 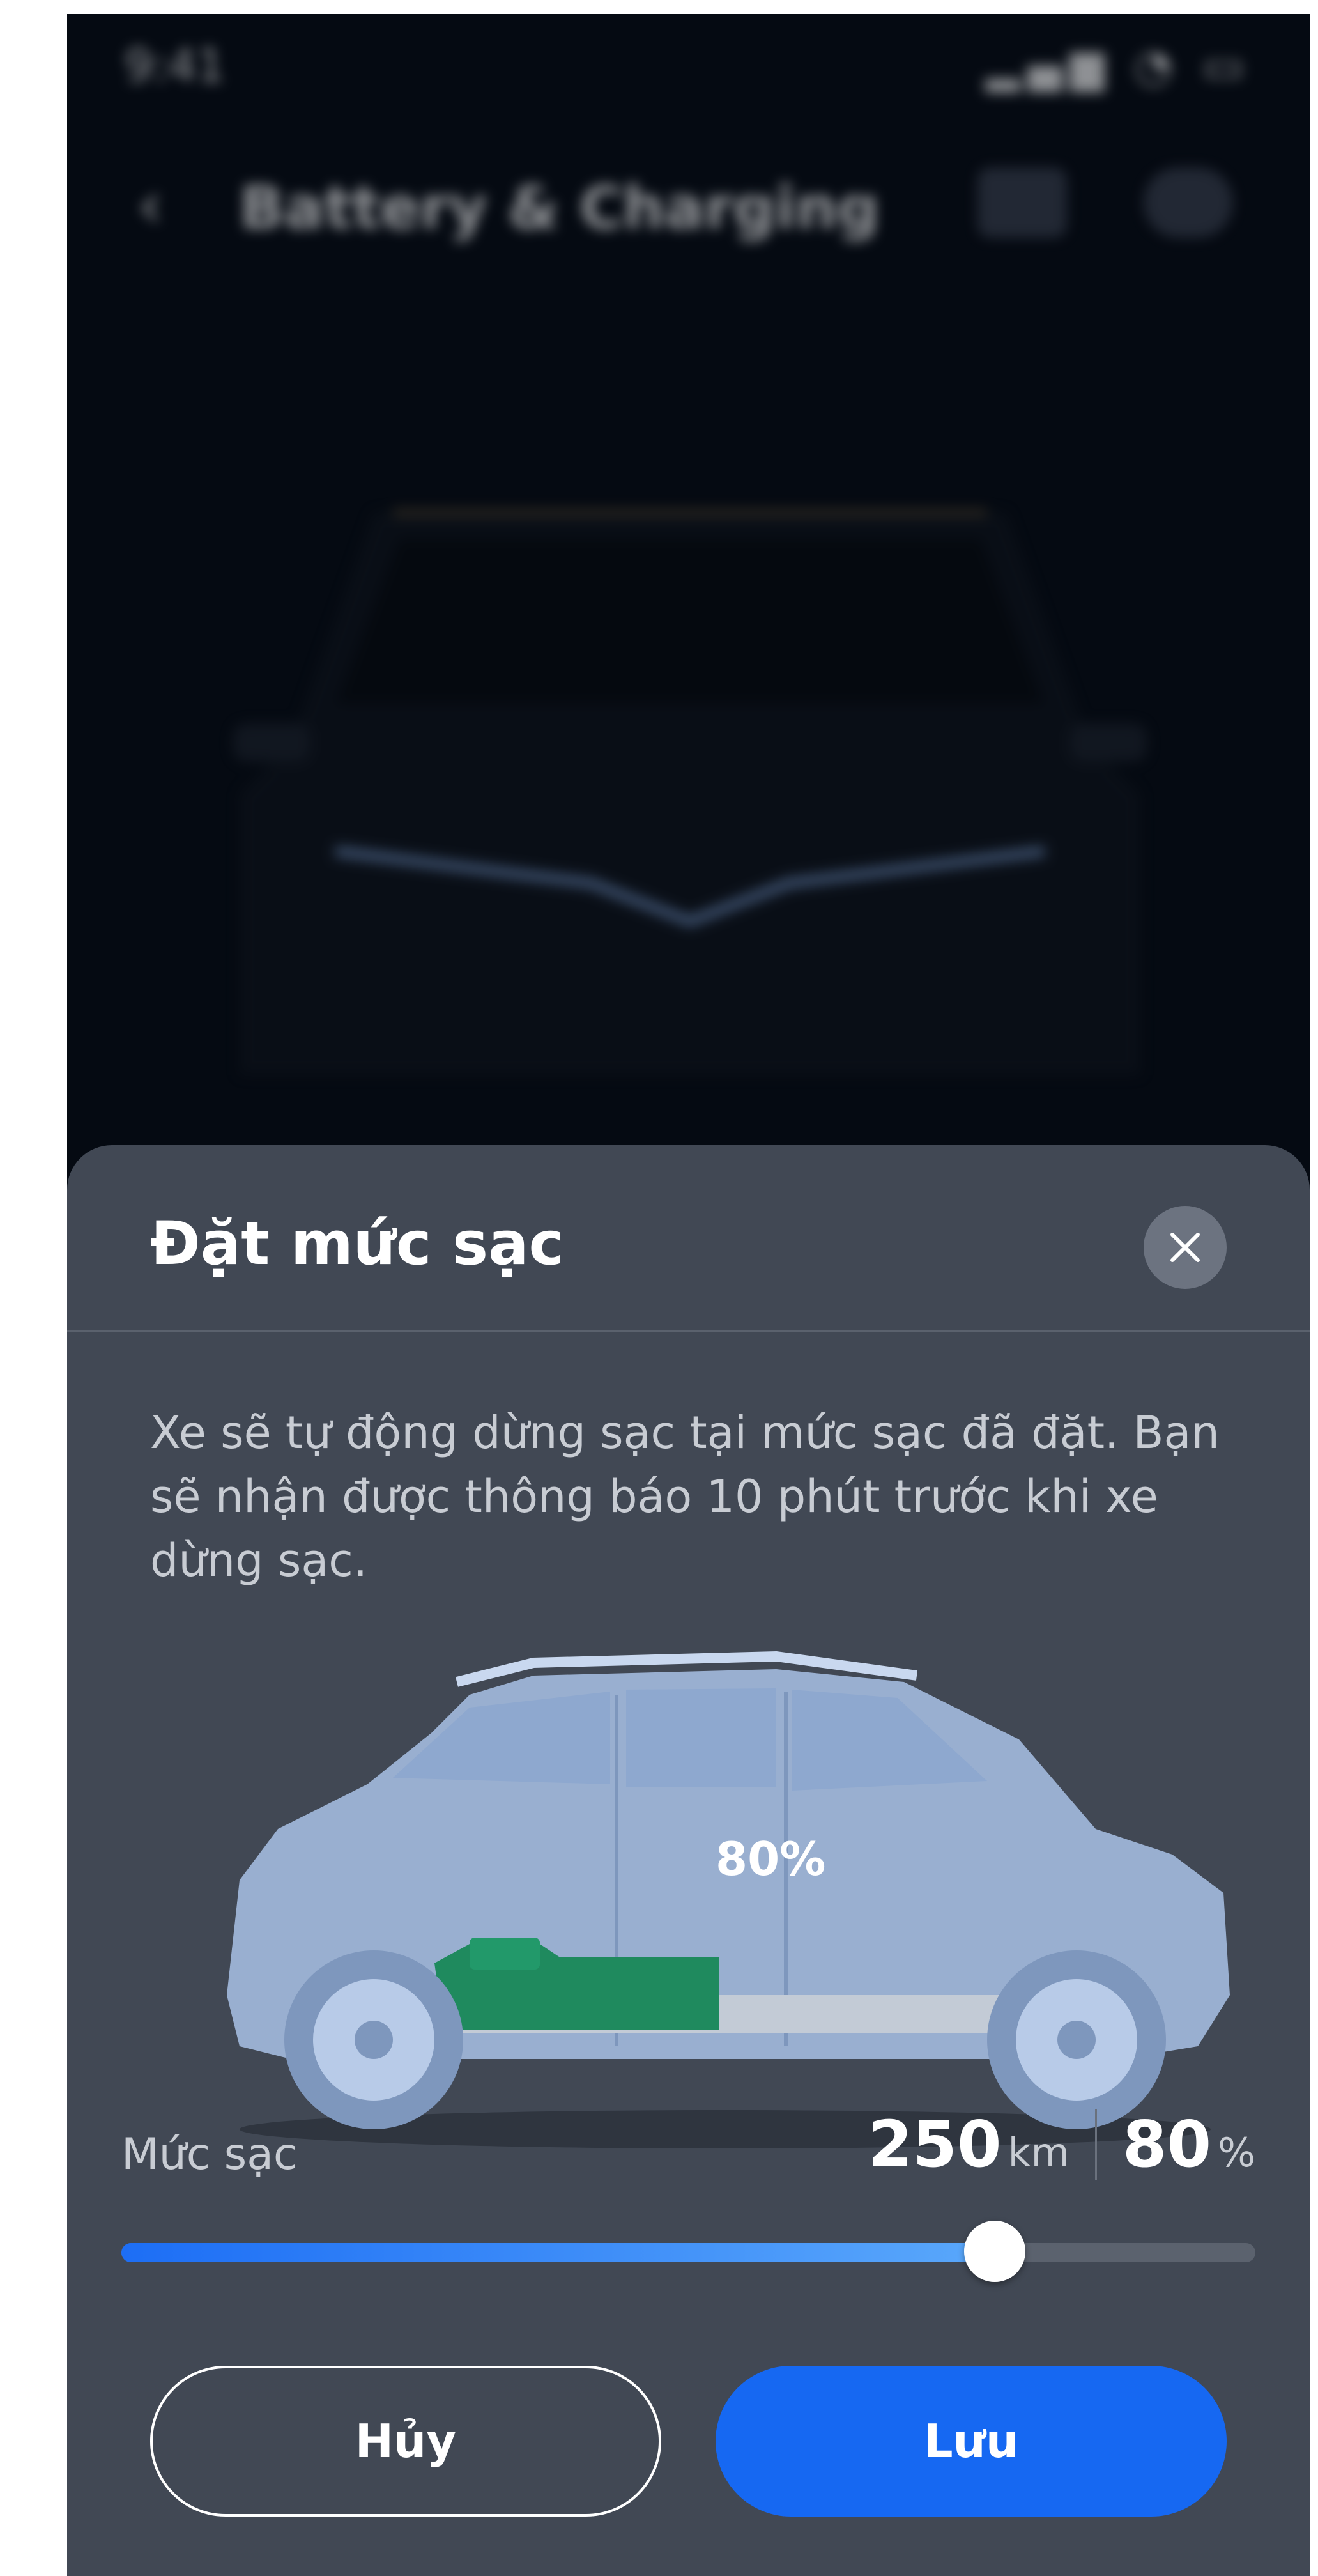 What do you see at coordinates (1236, 2152) in the screenshot?
I see `percent-unit: %` at bounding box center [1236, 2152].